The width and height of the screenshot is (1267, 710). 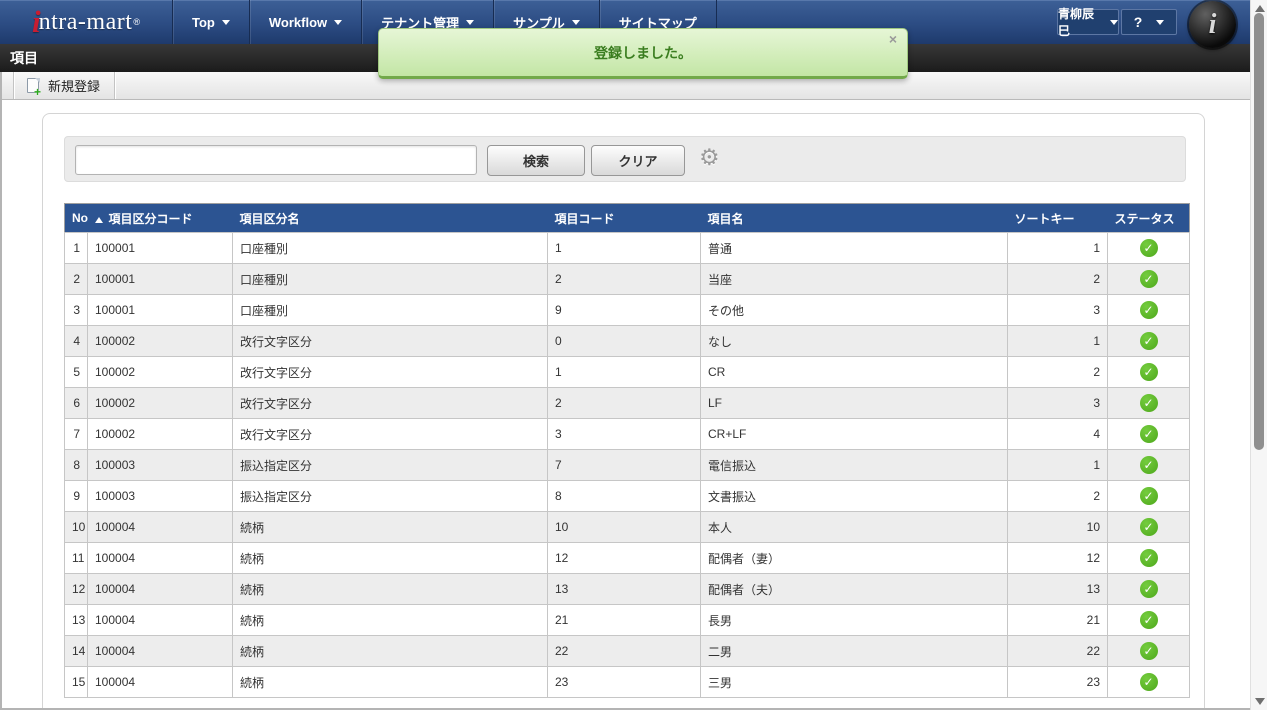 I want to click on table-row: 4 100002 改行文字区分 0 なし 1 ✓, so click(x=627, y=341).